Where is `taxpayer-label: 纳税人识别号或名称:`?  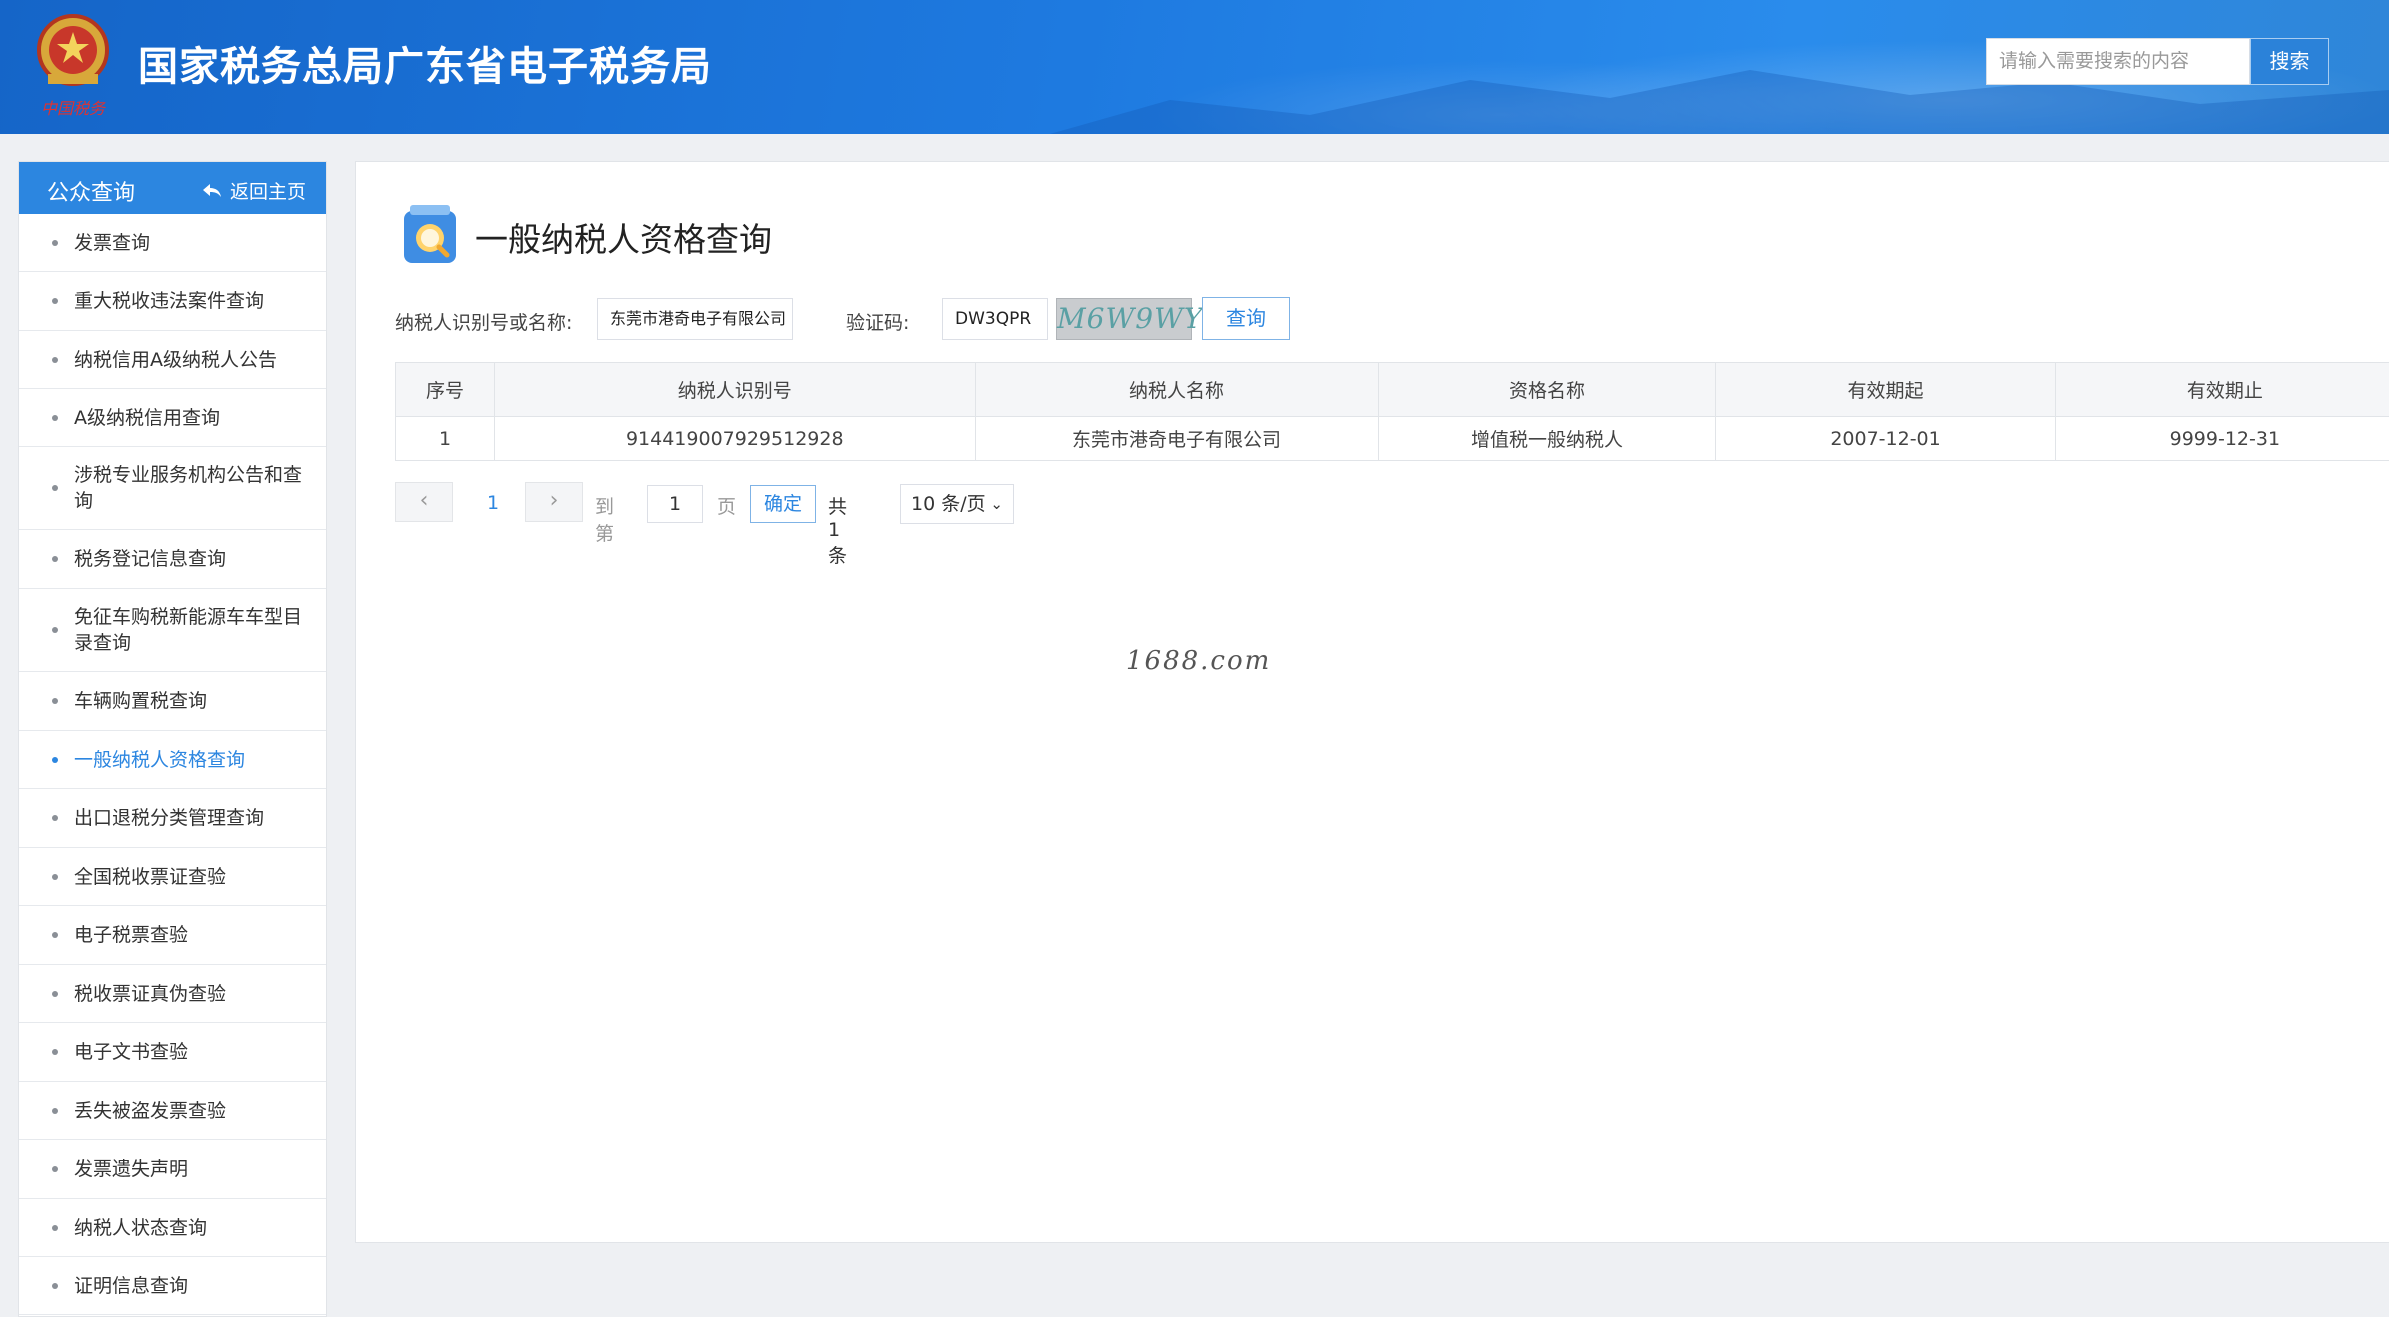 taxpayer-label: 纳税人识别号或名称: is located at coordinates (484, 323).